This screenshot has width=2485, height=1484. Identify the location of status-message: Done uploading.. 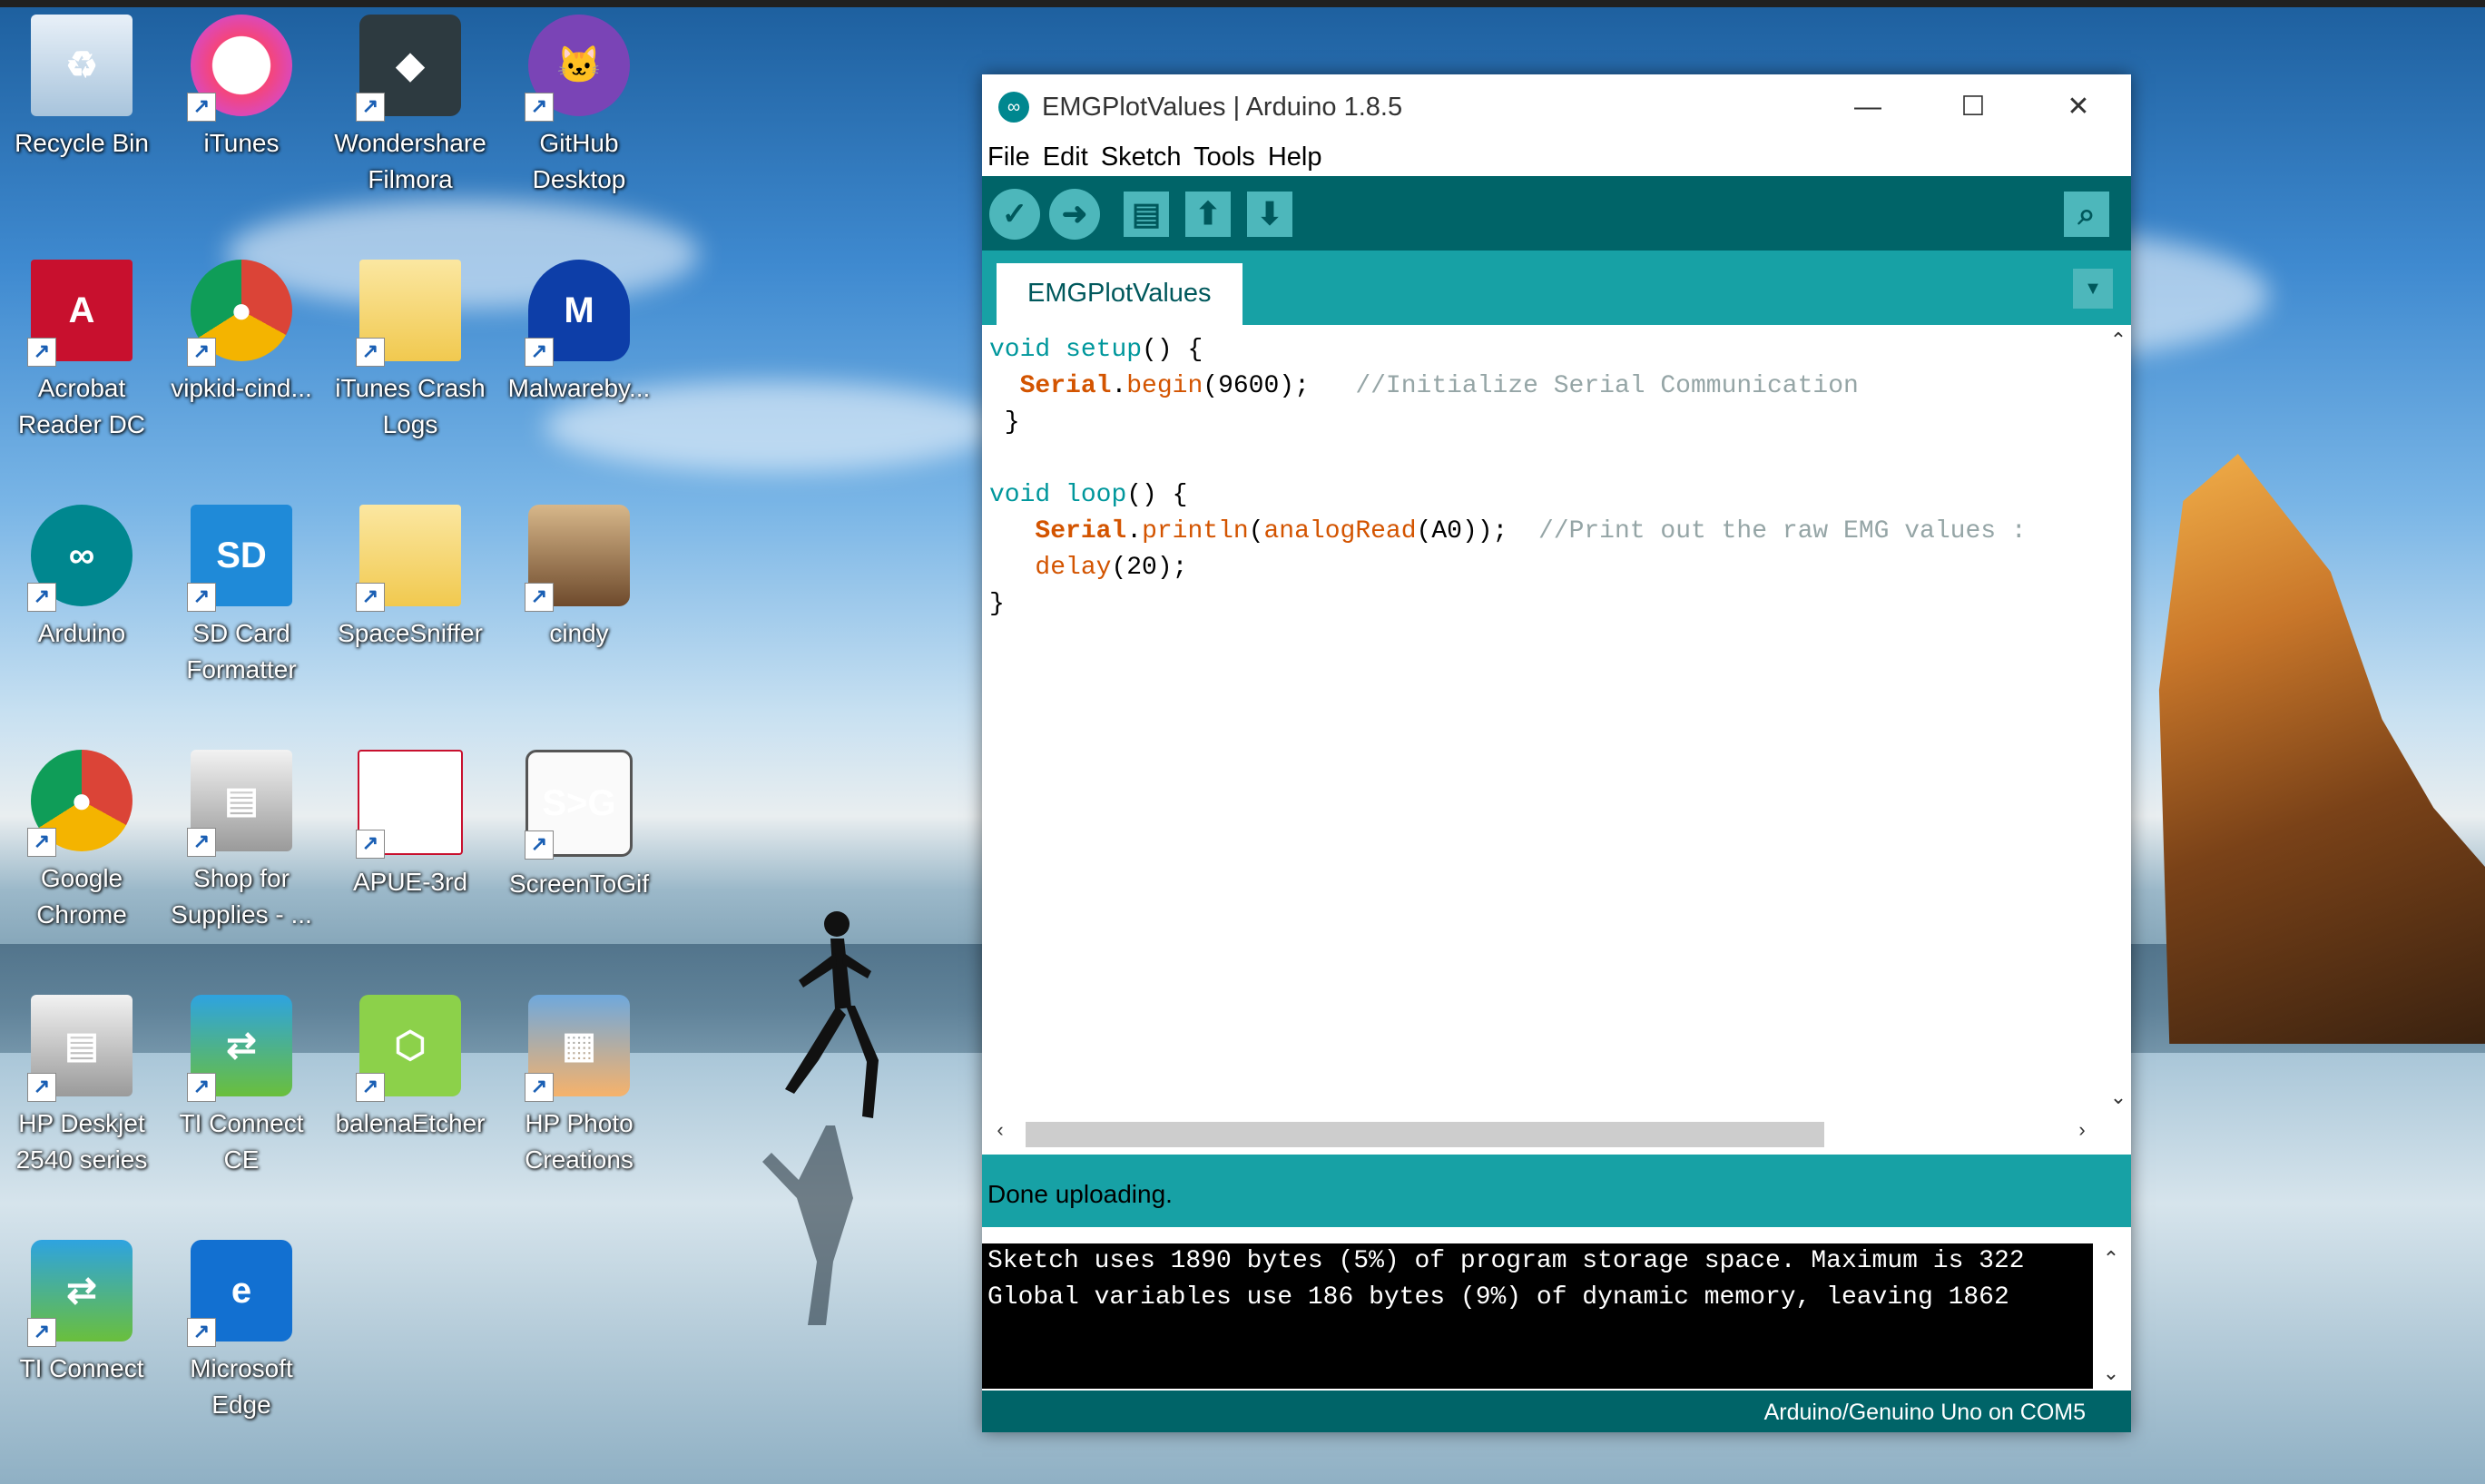
(1080, 1194).